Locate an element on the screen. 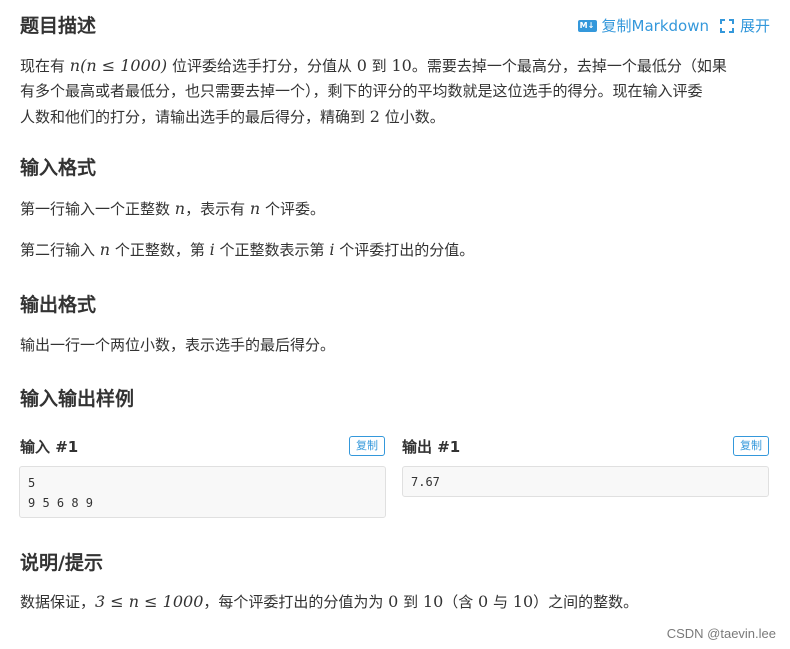  sample-input-line-1: 5 is located at coordinates (32, 483).